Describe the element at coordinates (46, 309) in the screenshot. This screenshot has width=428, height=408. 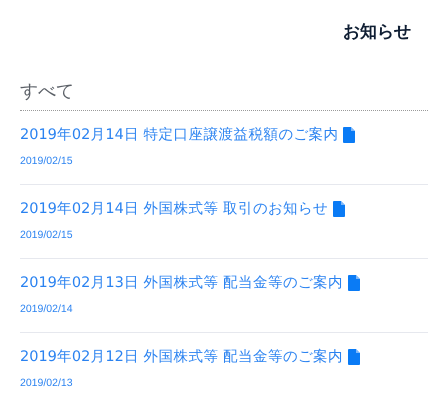
I see `notice-date: 2019/02/14` at that location.